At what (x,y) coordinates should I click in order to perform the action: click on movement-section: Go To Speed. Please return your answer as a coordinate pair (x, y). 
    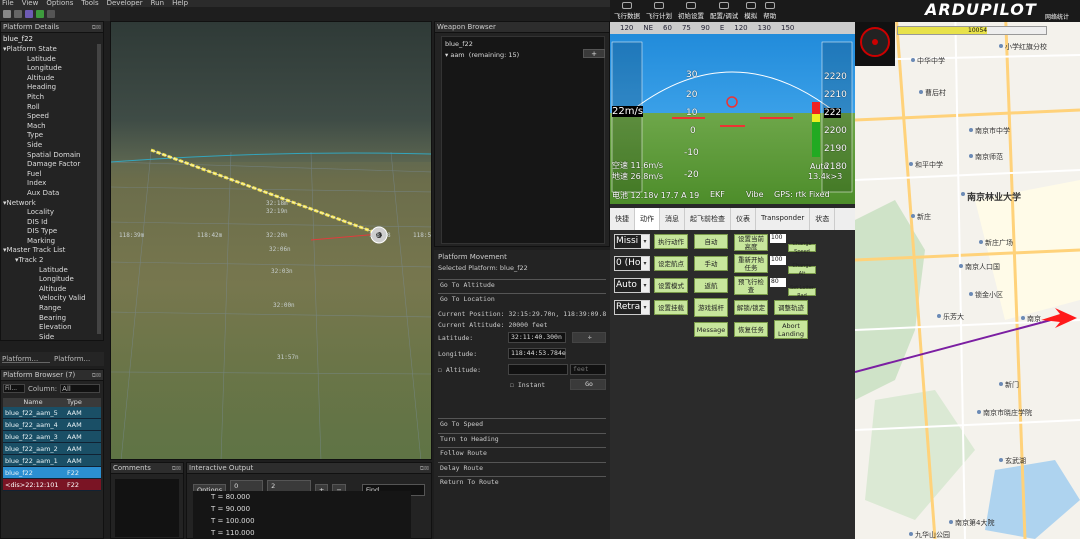
    Looking at the image, I should click on (522, 423).